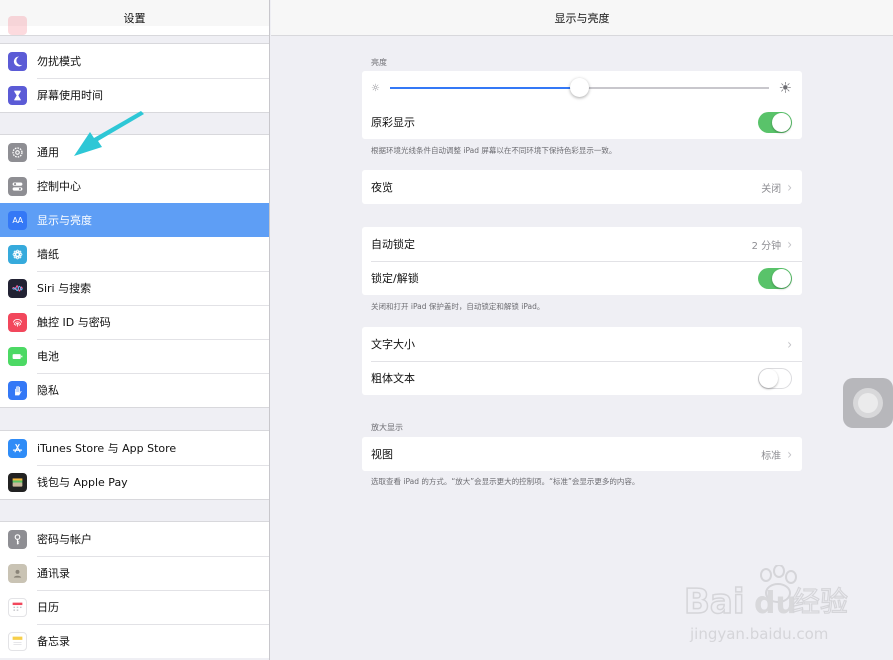  I want to click on sidebar-item-label: 墙纸, so click(48, 254).